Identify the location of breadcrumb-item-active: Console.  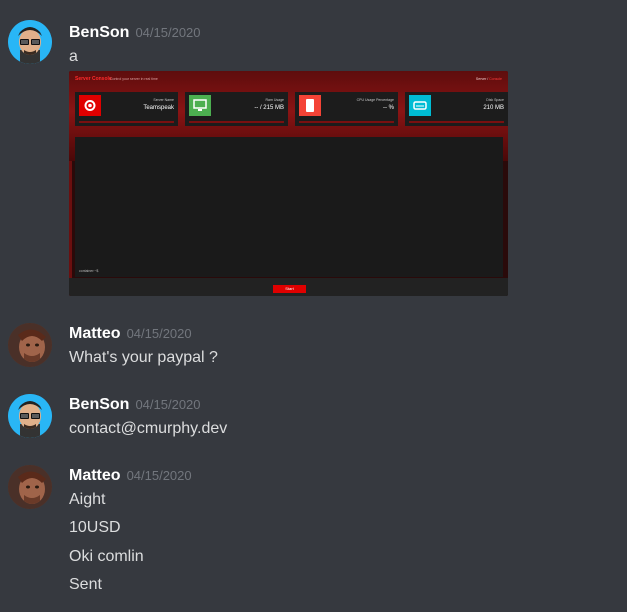
(495, 79).